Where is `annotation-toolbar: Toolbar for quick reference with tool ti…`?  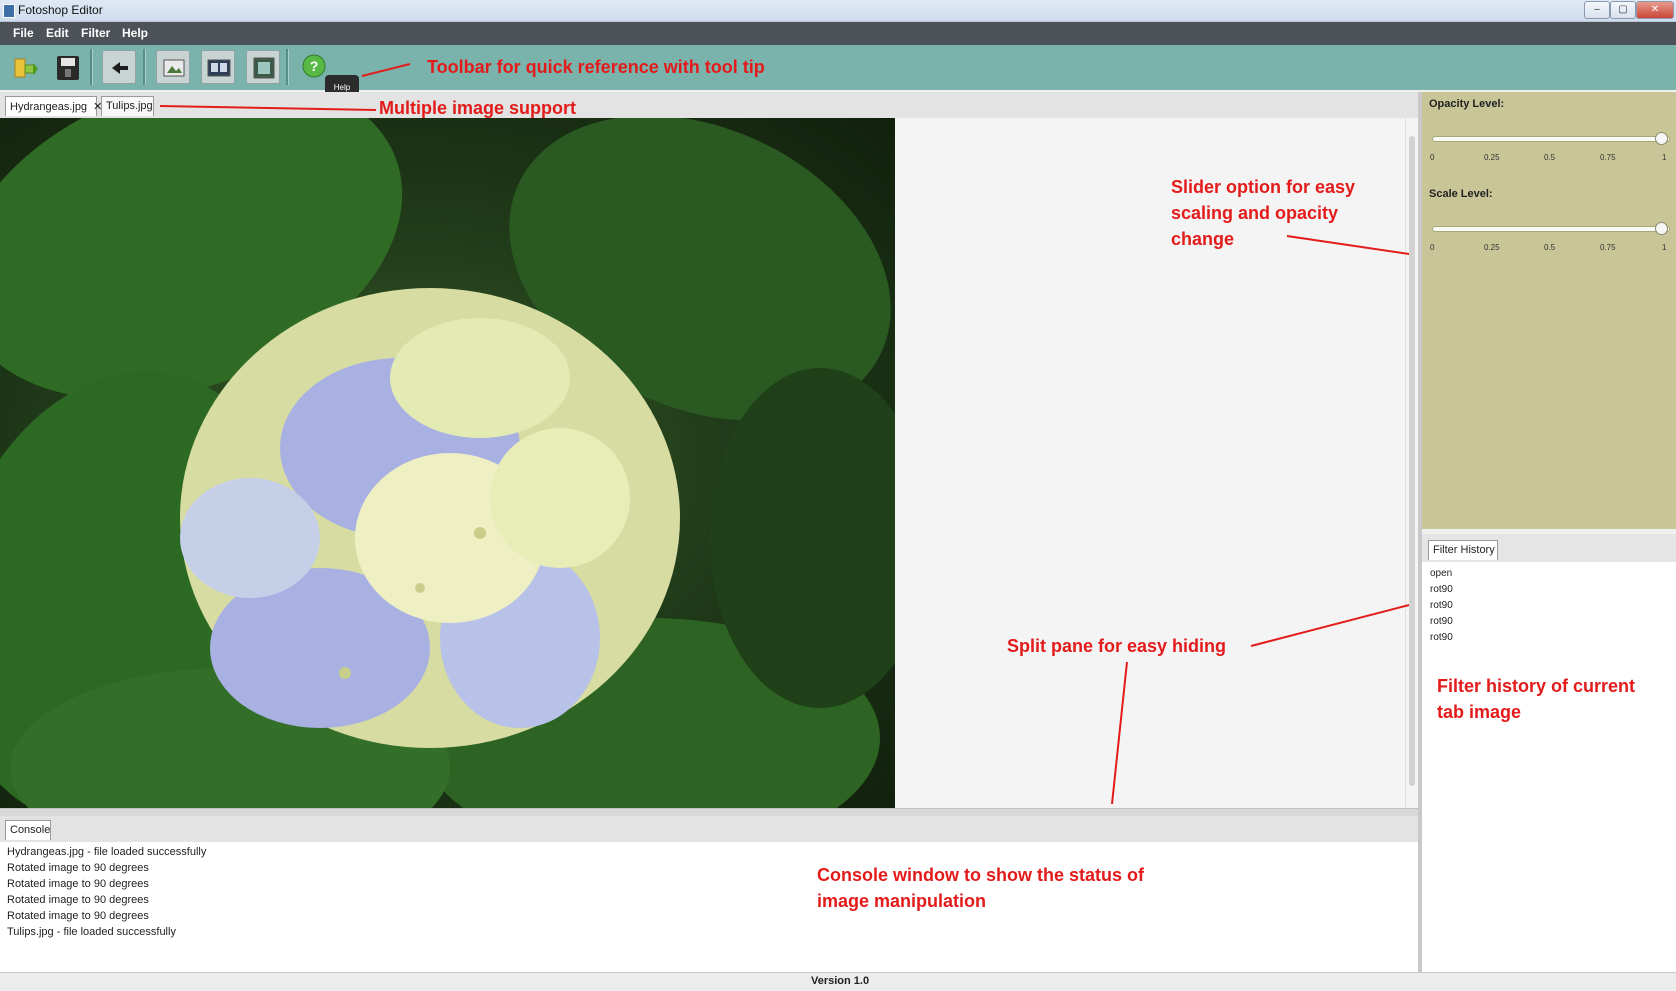 annotation-toolbar: Toolbar for quick reference with tool ti… is located at coordinates (596, 67).